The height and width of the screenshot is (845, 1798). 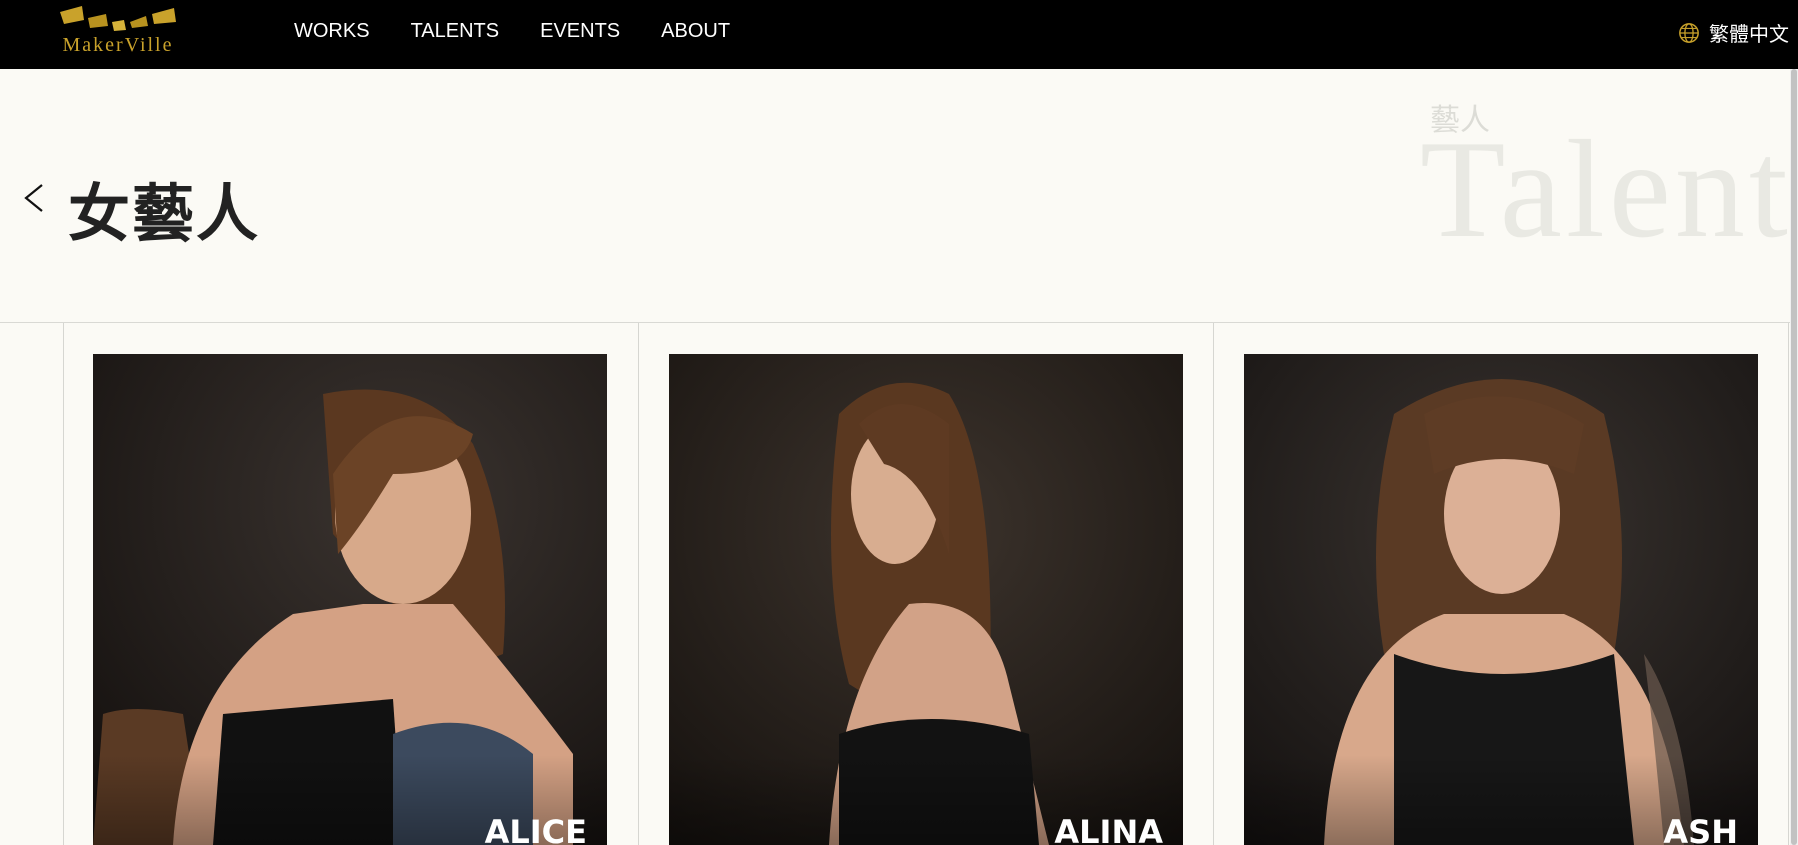 What do you see at coordinates (695, 31) in the screenshot?
I see `nav-about: ABOUT` at bounding box center [695, 31].